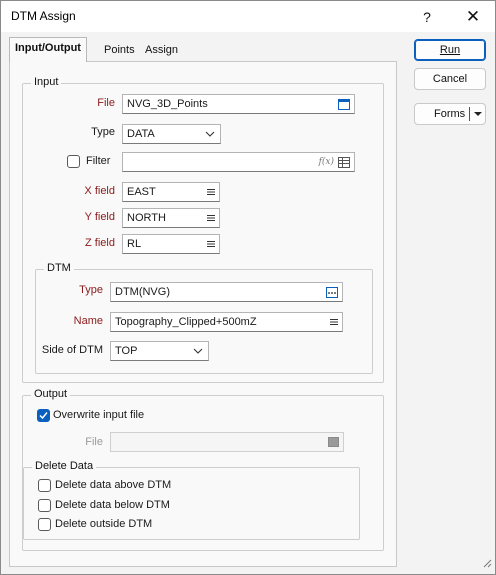 The width and height of the screenshot is (496, 575). What do you see at coordinates (113, 485) in the screenshot?
I see `delete-above-label: Delete data above DTM` at bounding box center [113, 485].